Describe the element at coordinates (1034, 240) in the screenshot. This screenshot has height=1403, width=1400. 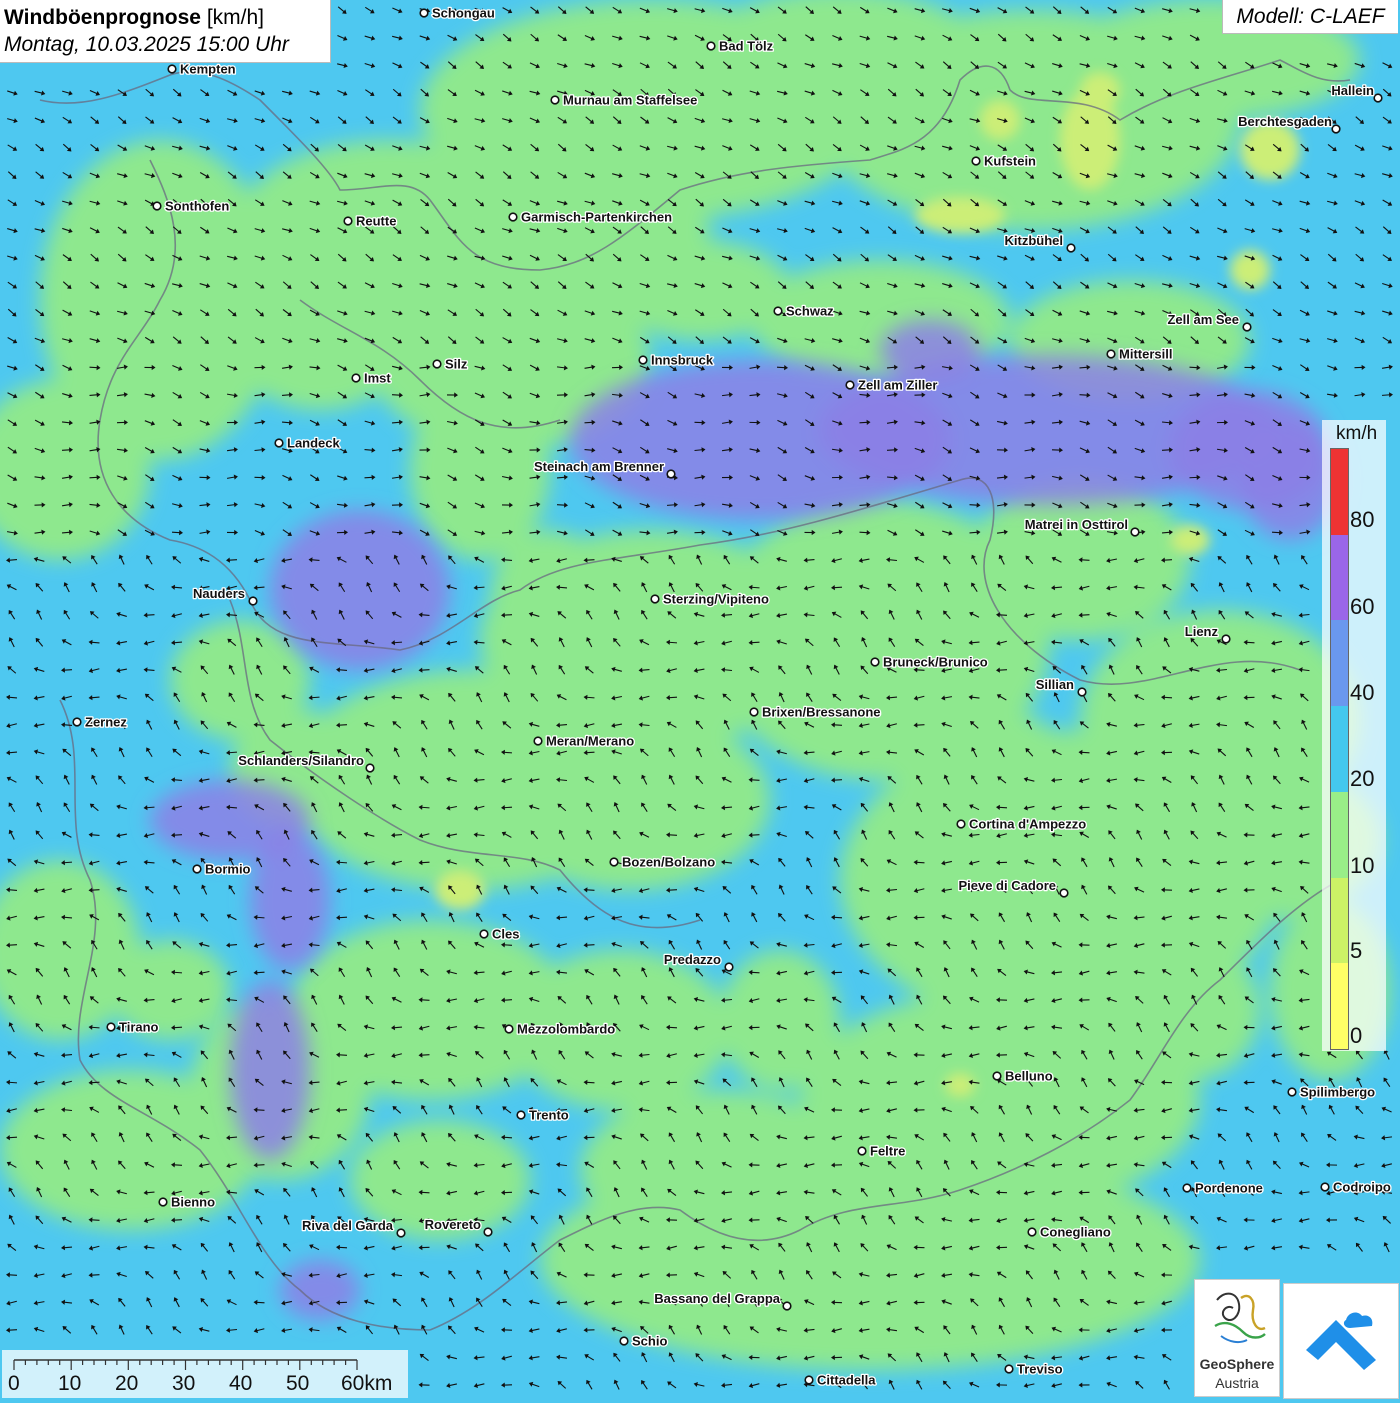
I see `city-label: Kitzbühel` at that location.